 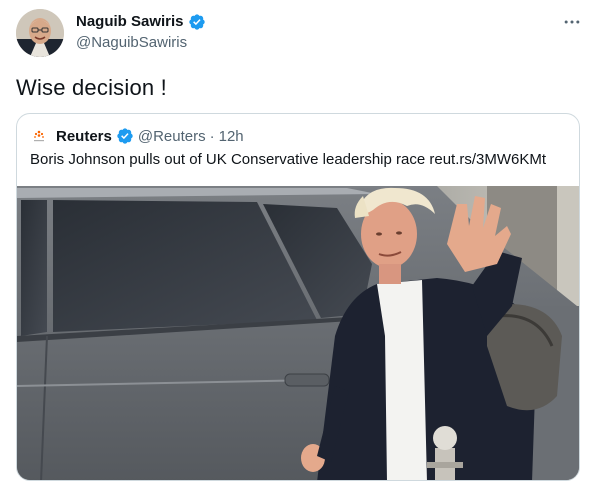 What do you see at coordinates (172, 136) in the screenshot?
I see `quoted-author-handle: @Reuters` at bounding box center [172, 136].